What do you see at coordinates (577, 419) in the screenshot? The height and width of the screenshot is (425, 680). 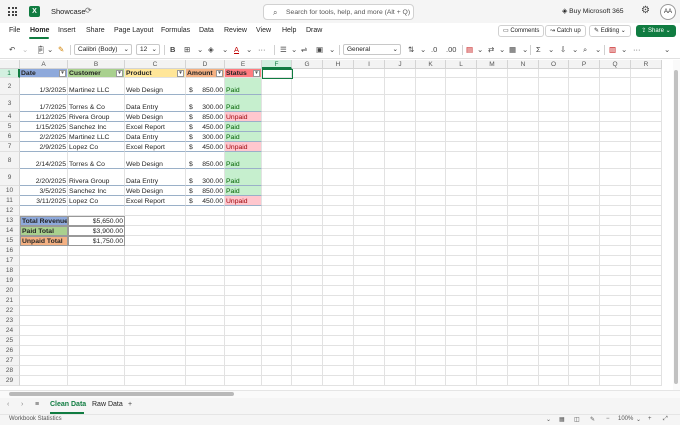 I see `page-view-icon: ◫` at bounding box center [577, 419].